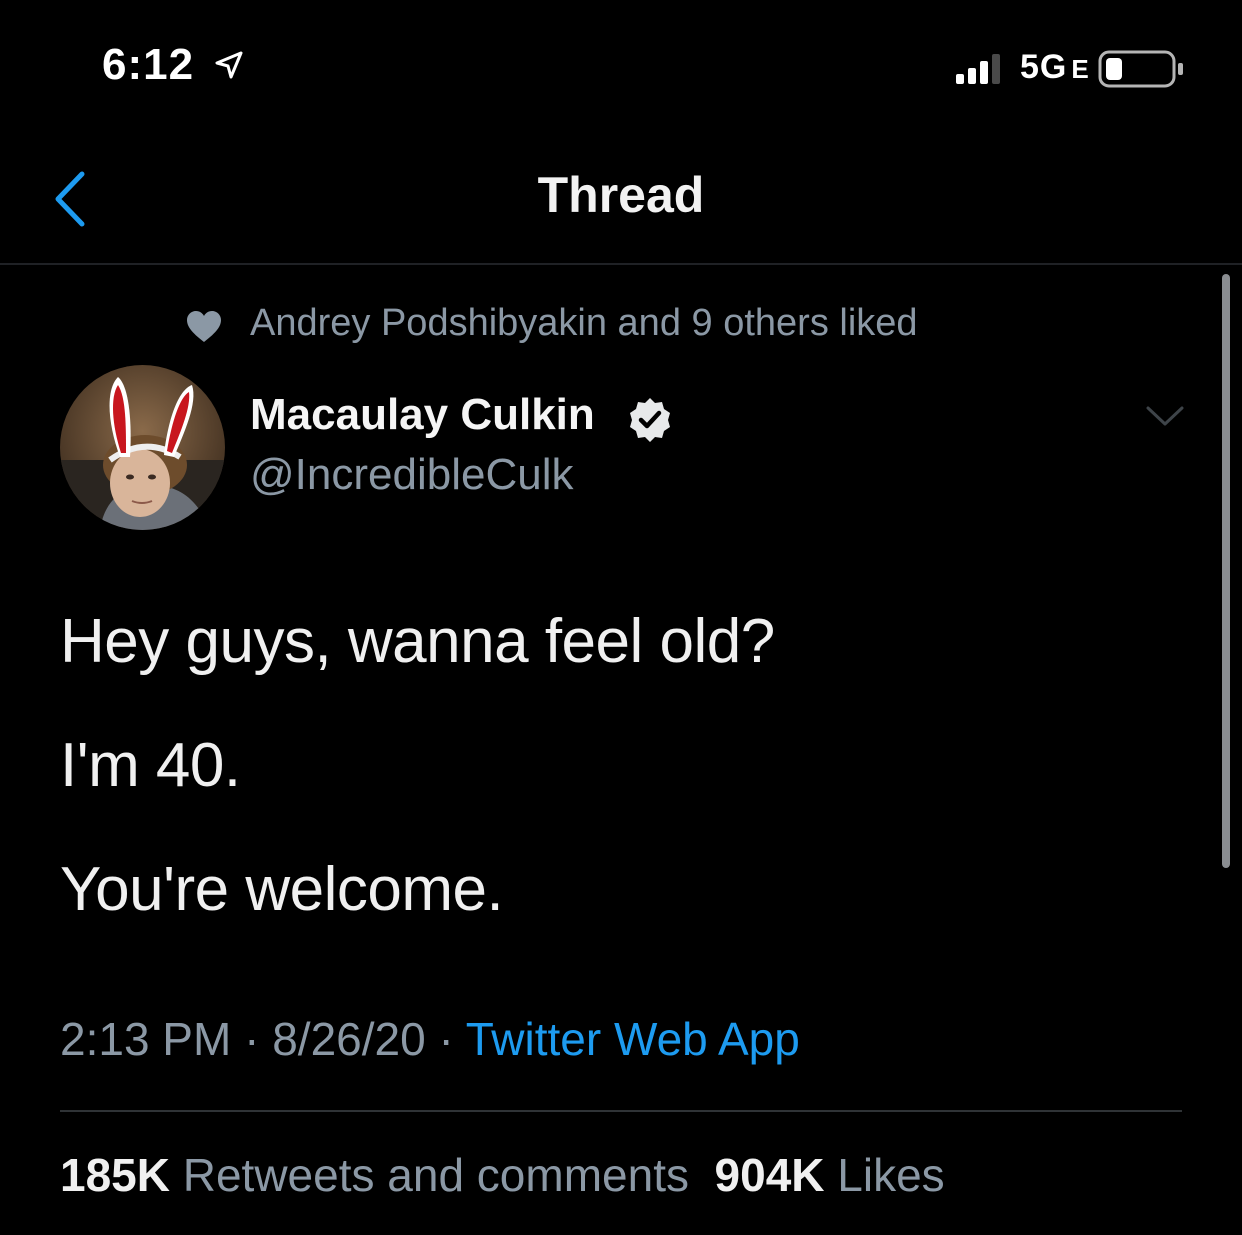 Image resolution: width=1242 pixels, height=1235 pixels. I want to click on tweet-time: 2:13 PM, so click(146, 1039).